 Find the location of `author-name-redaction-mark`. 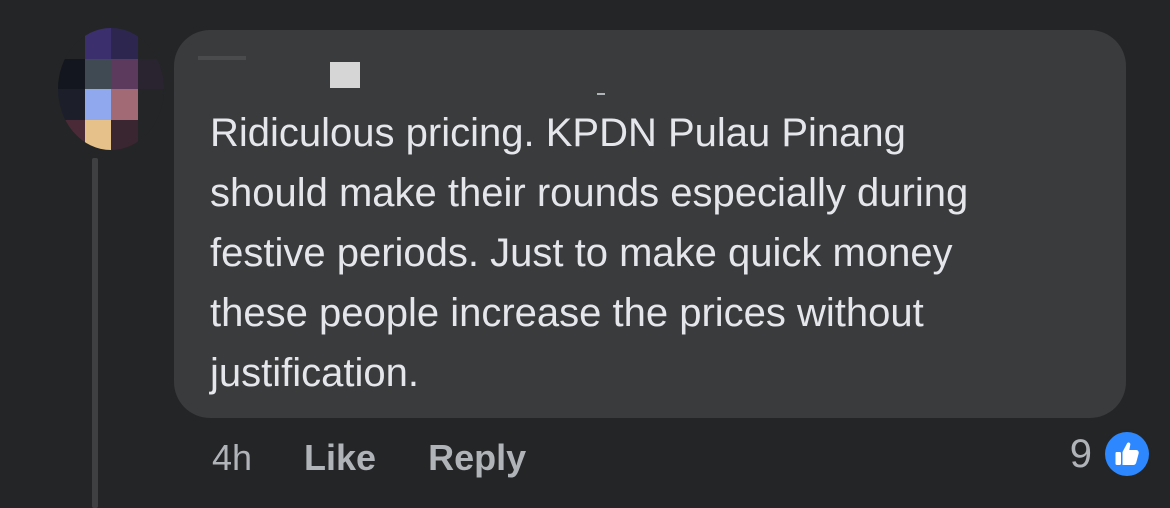

author-name-redaction-mark is located at coordinates (601, 94).